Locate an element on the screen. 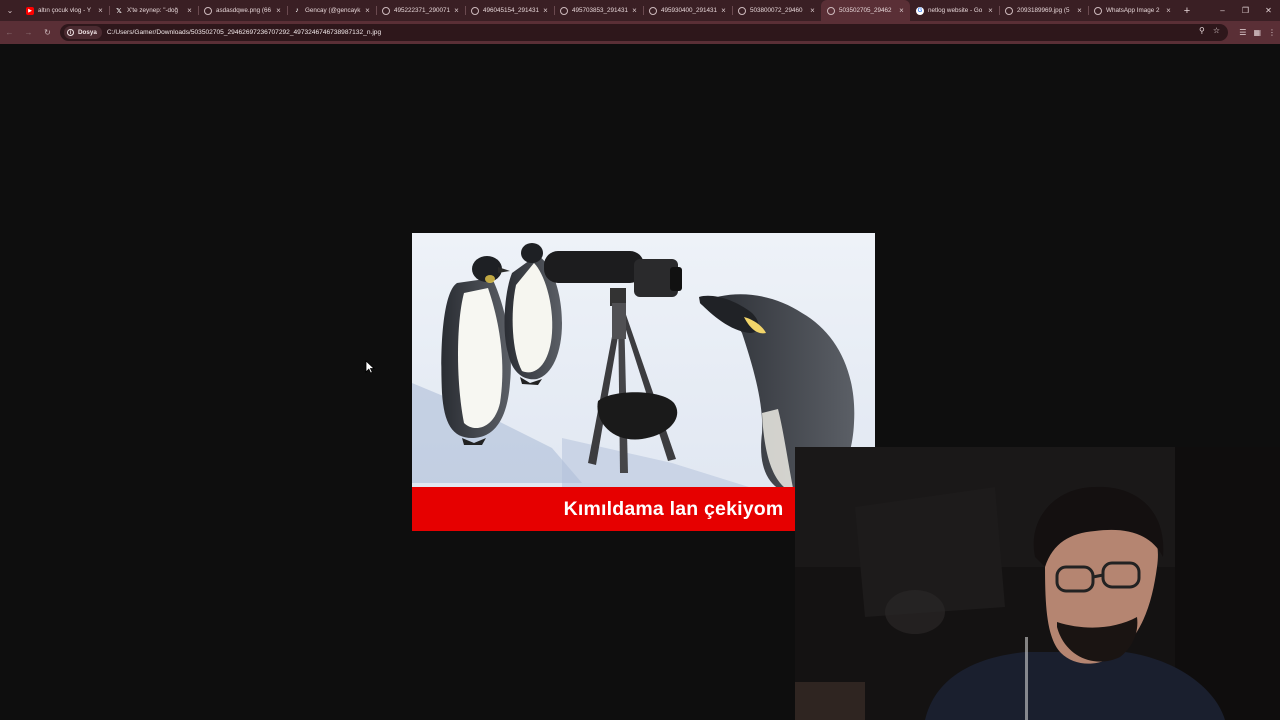  menu-icon: ⋮ is located at coordinates (1272, 32).